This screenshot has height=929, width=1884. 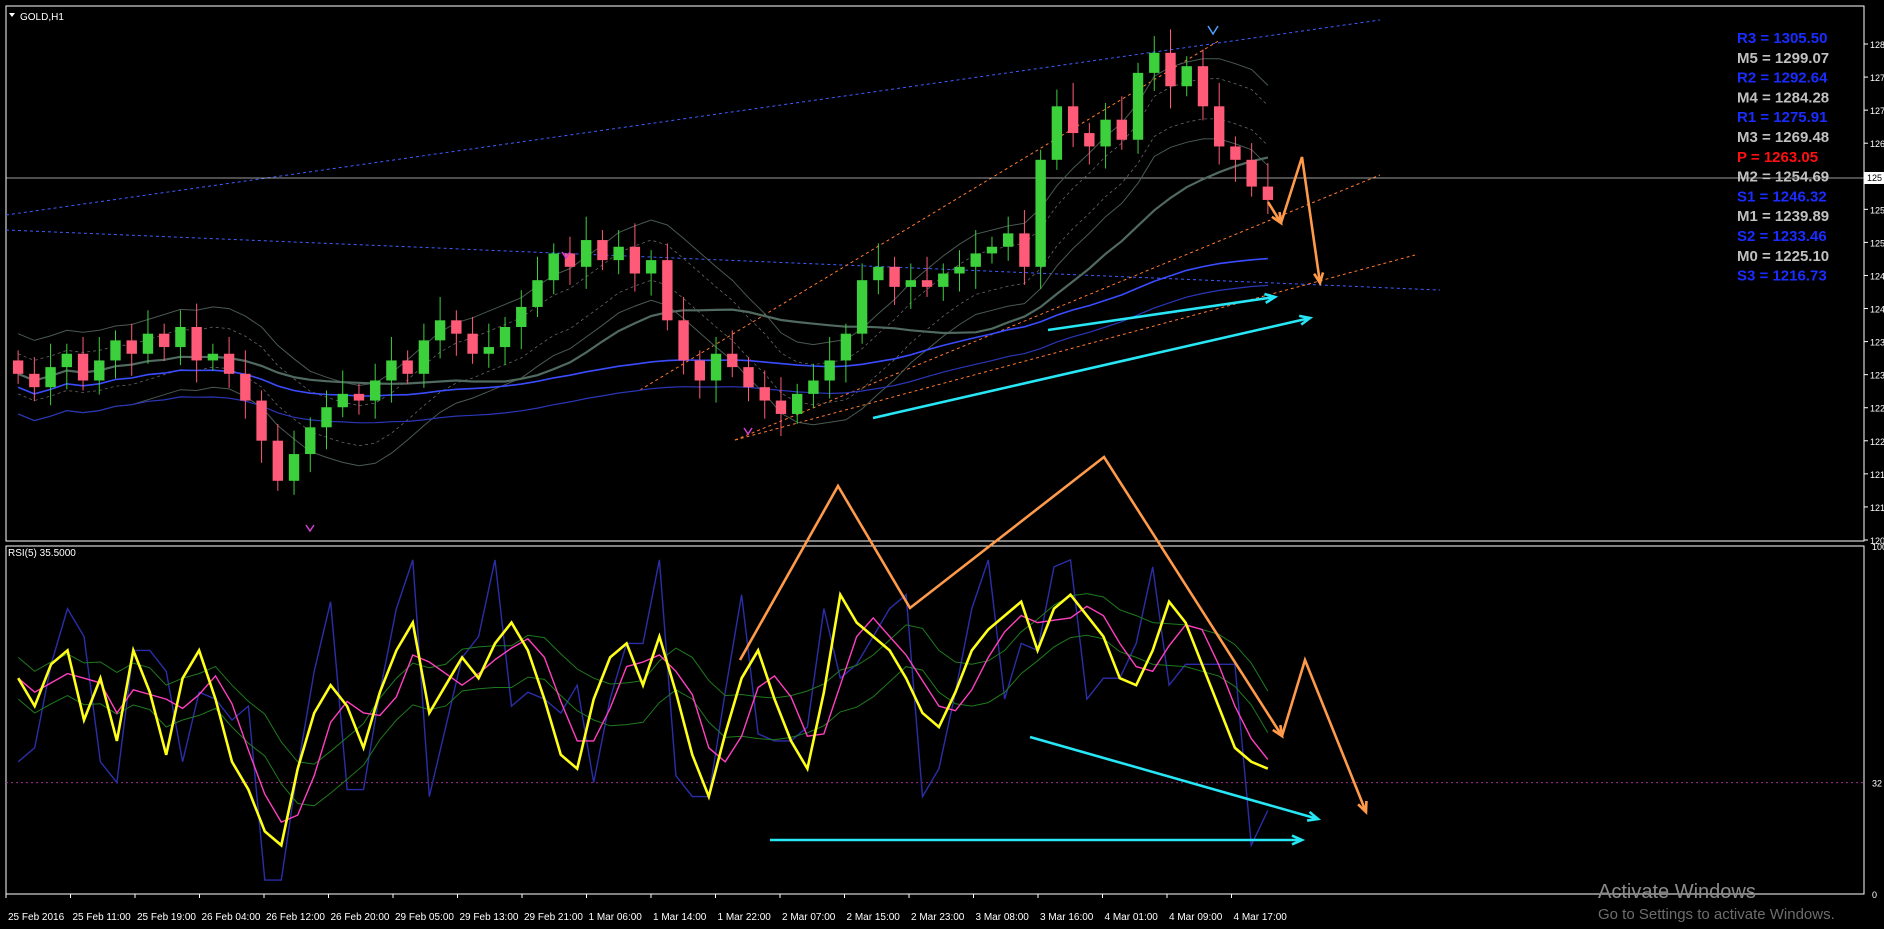 What do you see at coordinates (1783, 256) in the screenshot?
I see `pivot-m0: M0 = 1225.10` at bounding box center [1783, 256].